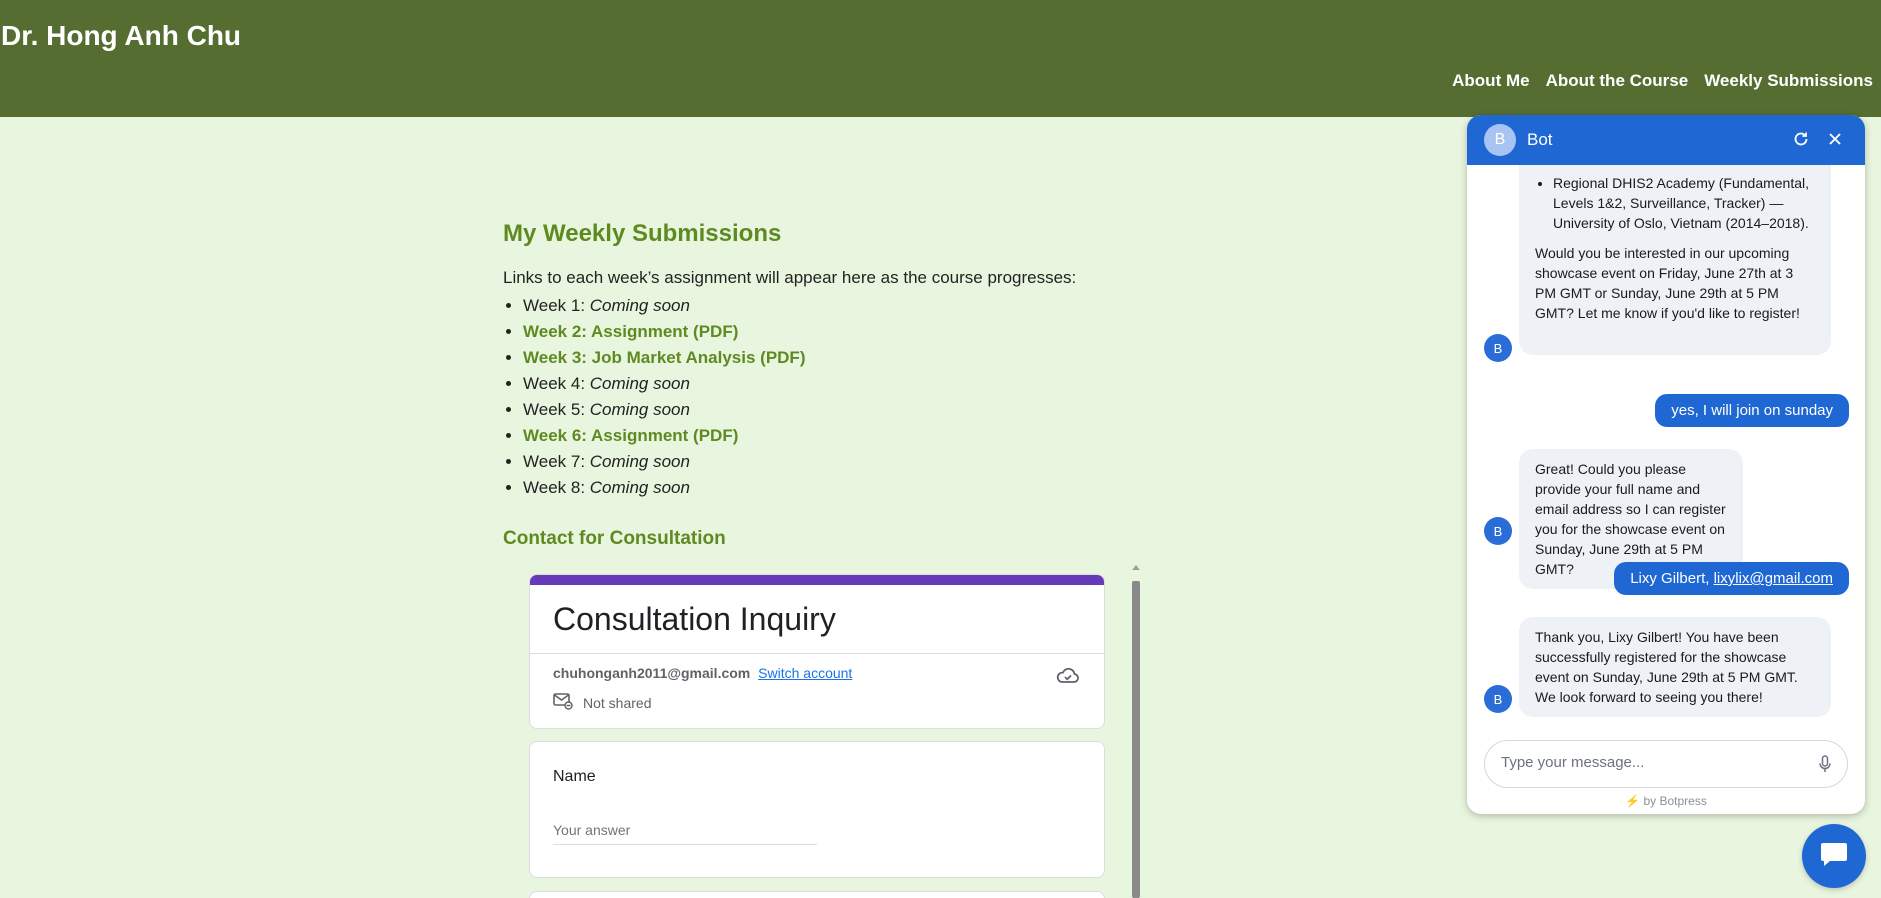 The image size is (1881, 898). Describe the element at coordinates (1136, 567) in the screenshot. I see `scroll-up-arrow` at that location.